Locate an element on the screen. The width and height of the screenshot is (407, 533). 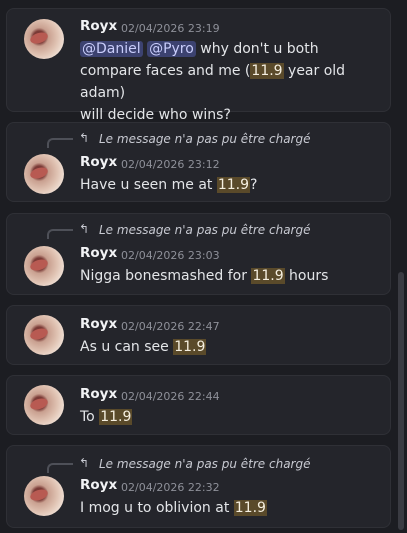
message-content: Have u seen me at 11.9? is located at coordinates (230, 185).